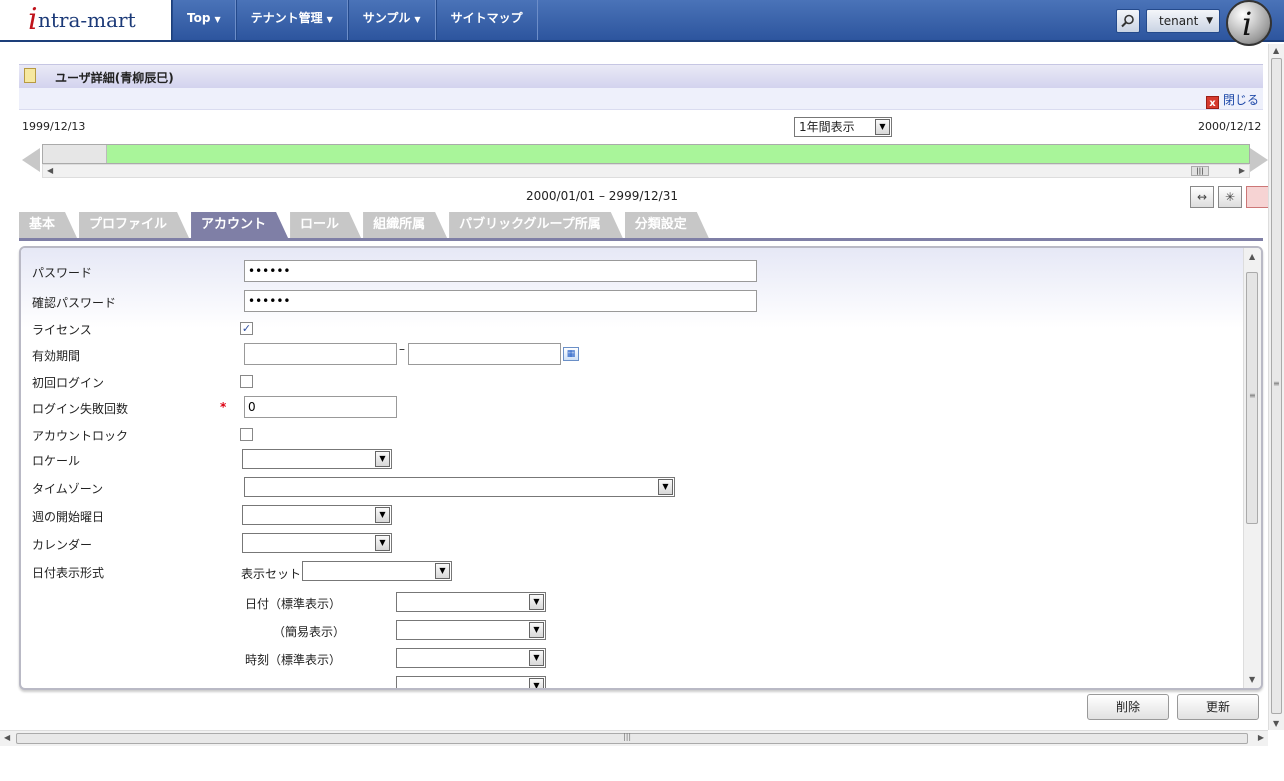  I want to click on timeline-prev-period, so click(75, 154).